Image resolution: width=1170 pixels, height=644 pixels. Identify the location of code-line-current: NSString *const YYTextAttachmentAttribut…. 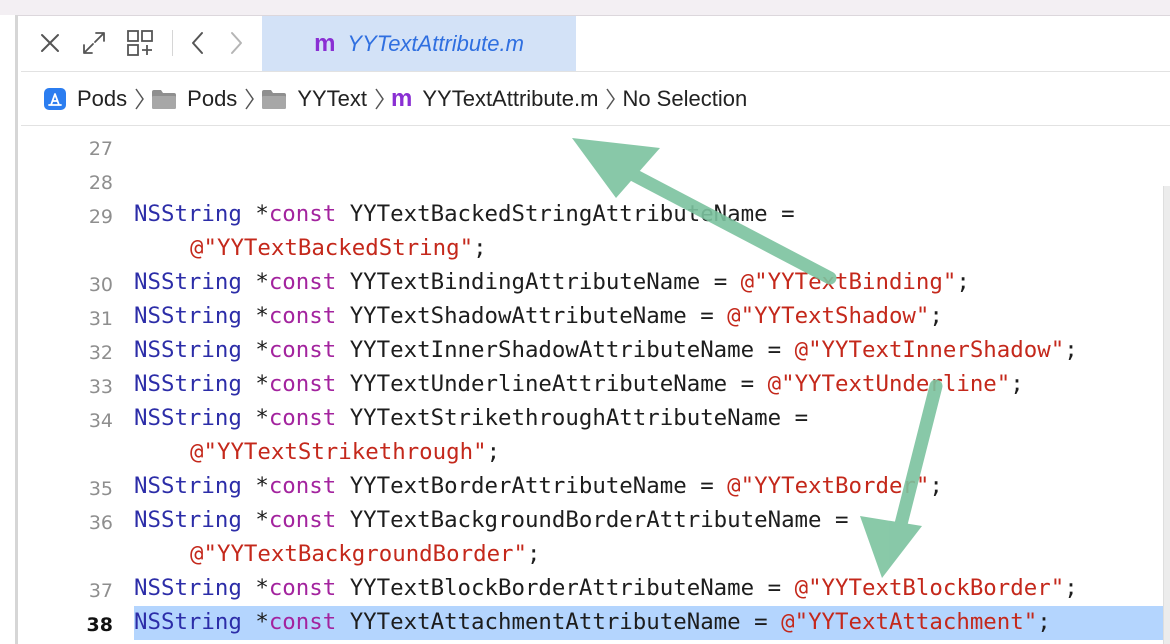
(592, 622).